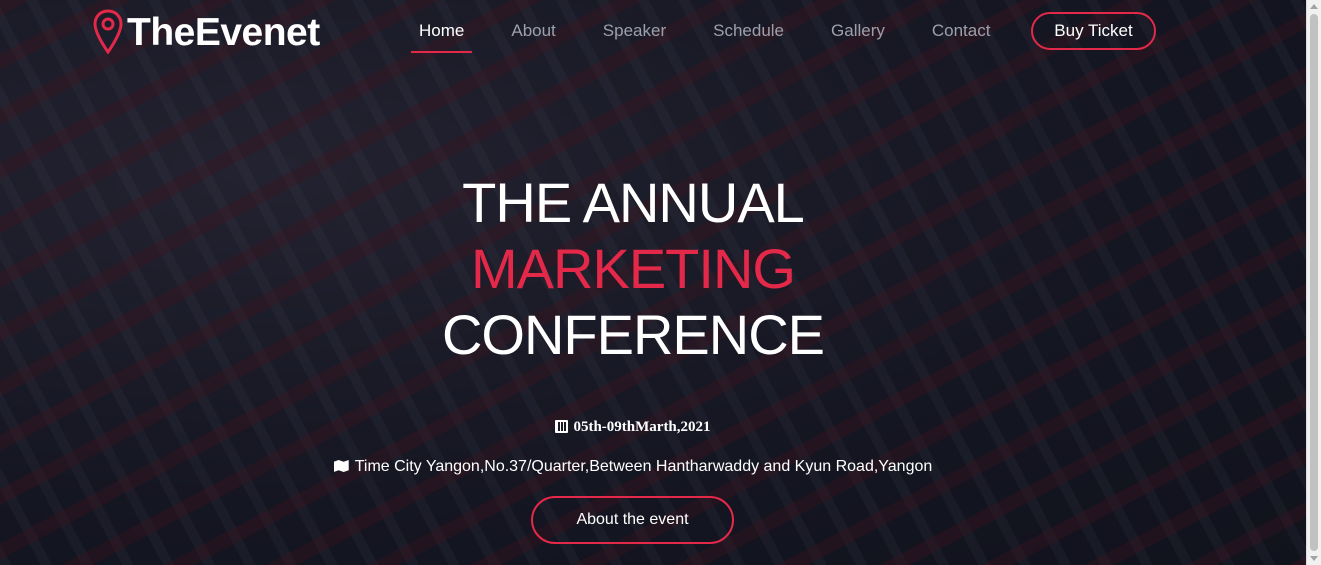 The image size is (1321, 565). Describe the element at coordinates (633, 268) in the screenshot. I see `hero-title-line2: MARKETING` at that location.